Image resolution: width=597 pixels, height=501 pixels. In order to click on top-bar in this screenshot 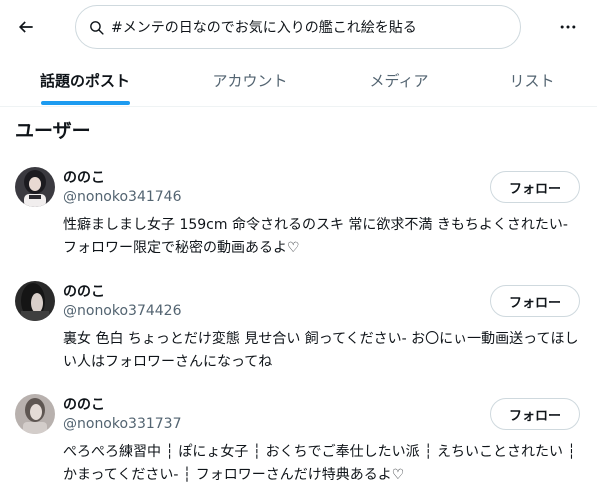, I will do `click(298, 27)`.